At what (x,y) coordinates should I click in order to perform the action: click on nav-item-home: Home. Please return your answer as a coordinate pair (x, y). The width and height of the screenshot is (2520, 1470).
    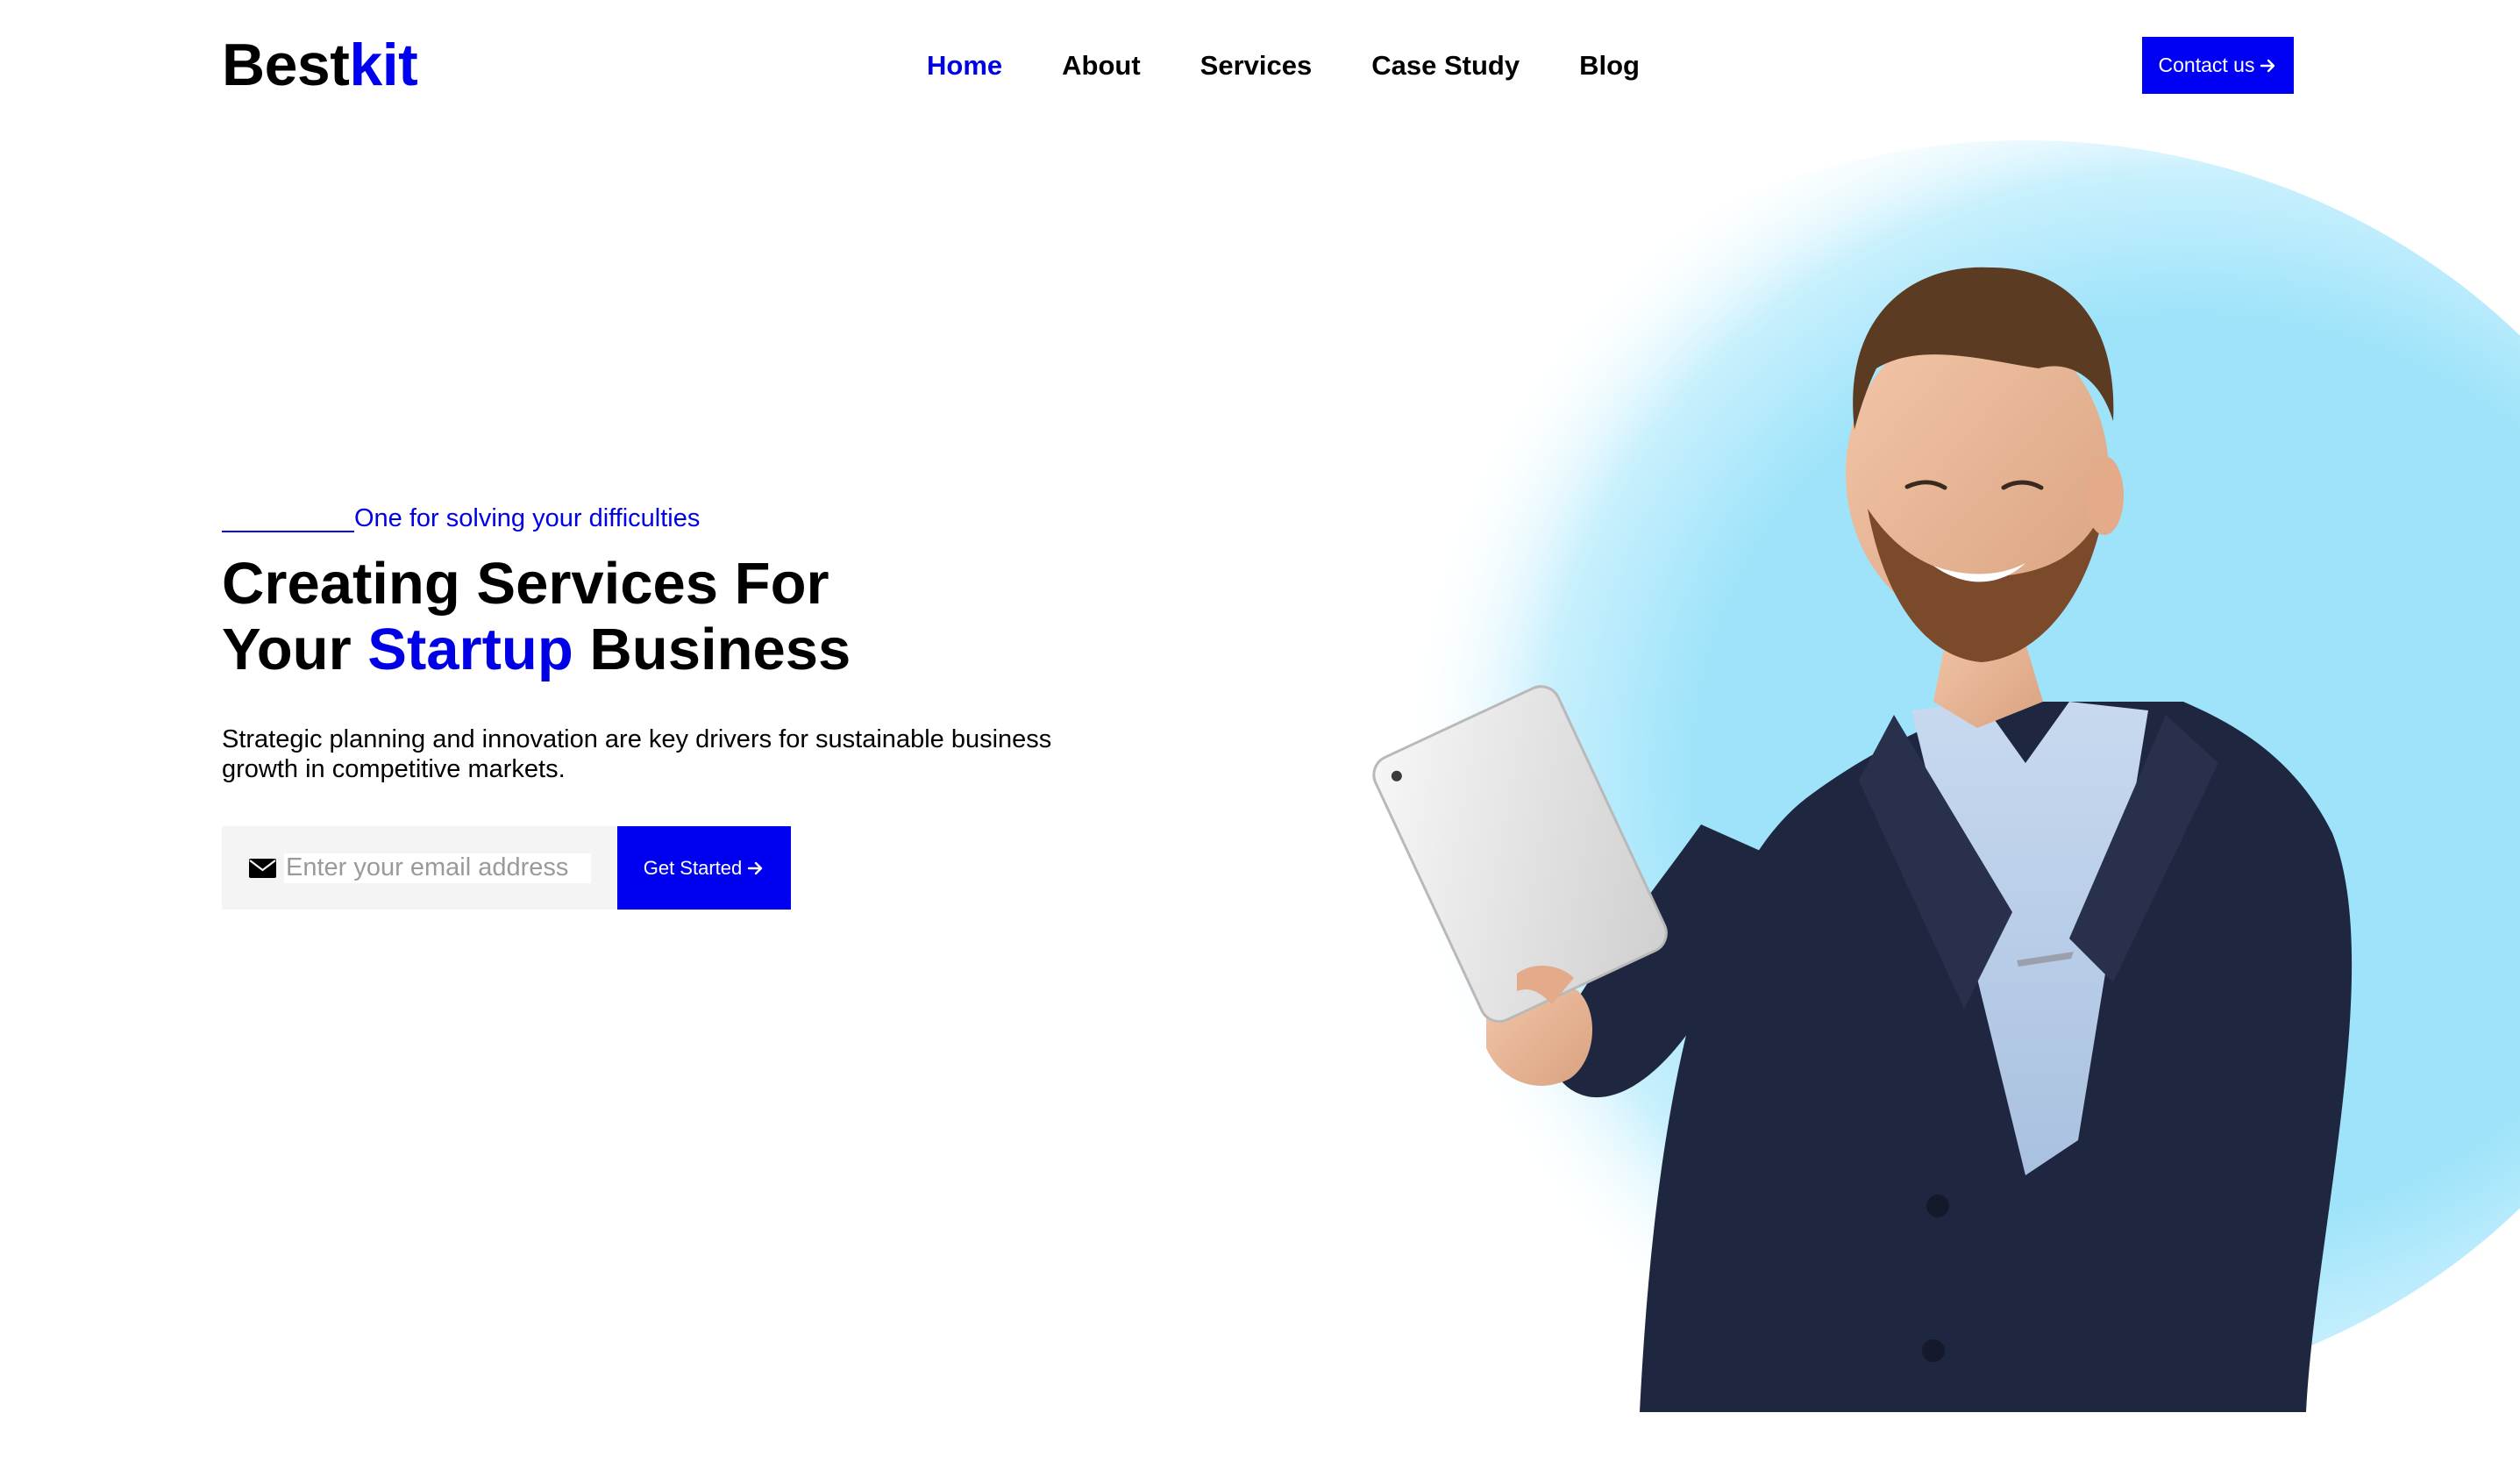
    Looking at the image, I should click on (964, 66).